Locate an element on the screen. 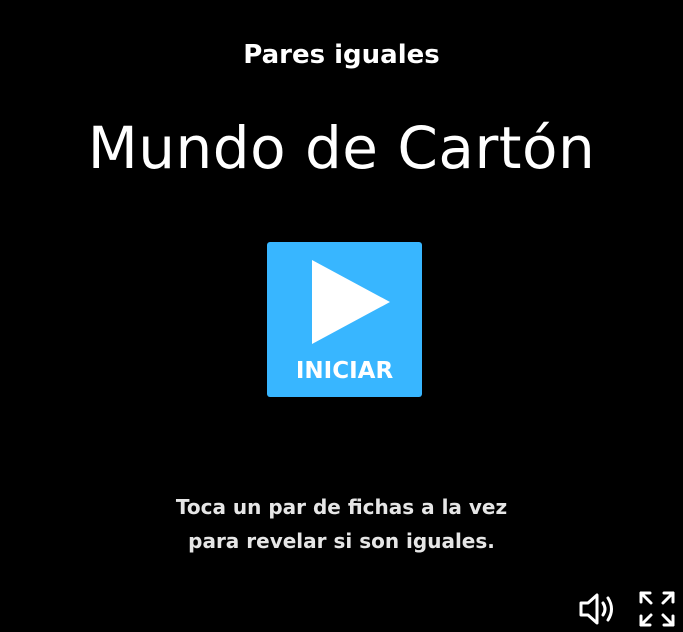 The height and width of the screenshot is (632, 683). speaker-volume-icon is located at coordinates (596, 609).